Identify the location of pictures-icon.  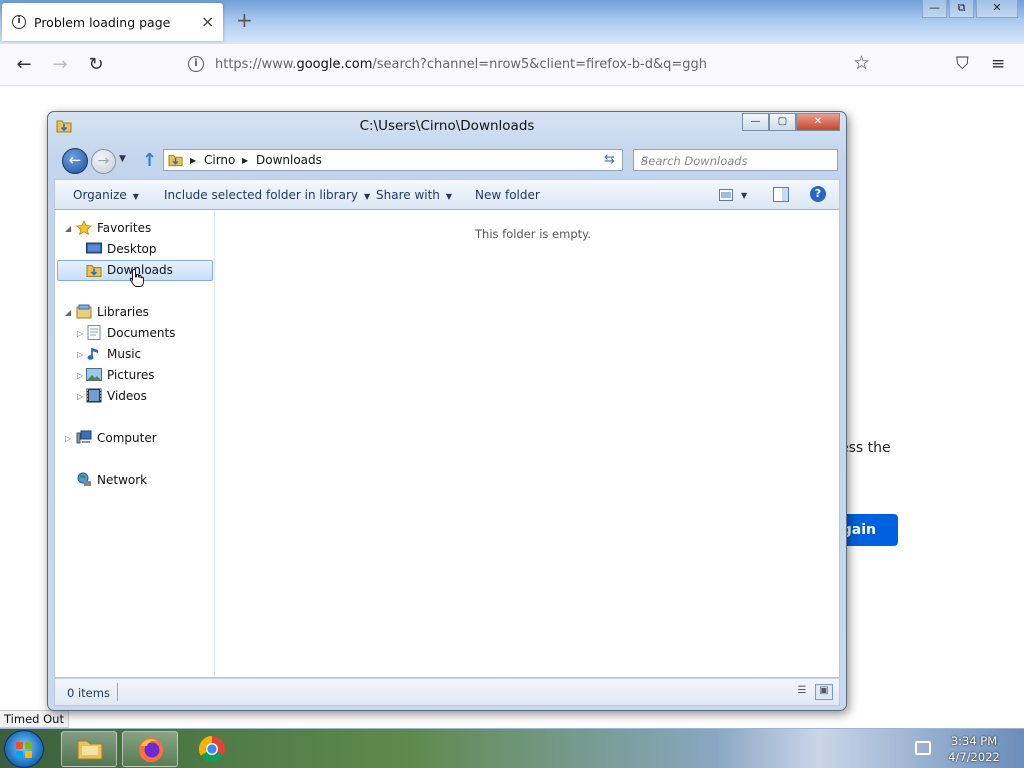
(94, 374).